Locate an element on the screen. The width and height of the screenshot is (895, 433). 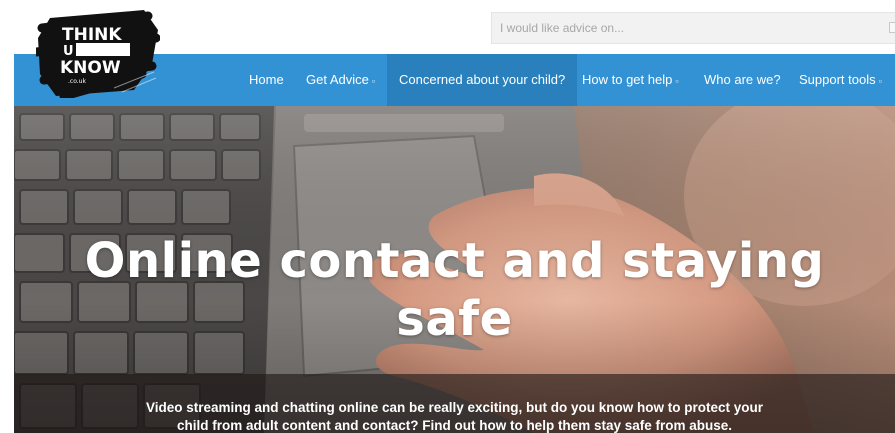
nav-get-advice: Get Advice ▫ is located at coordinates (340, 80).